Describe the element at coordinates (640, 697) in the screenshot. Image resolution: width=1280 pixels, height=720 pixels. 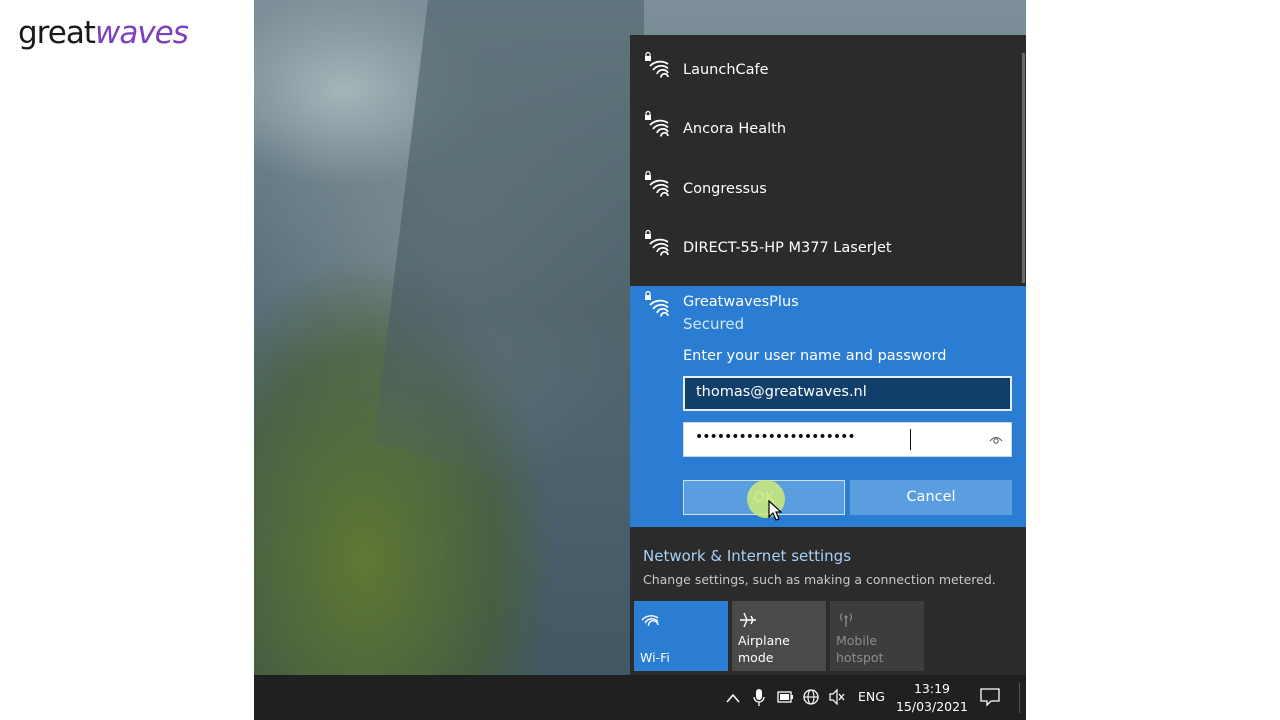
I see `taskbar: ENG 13:19 15/03/2021` at that location.